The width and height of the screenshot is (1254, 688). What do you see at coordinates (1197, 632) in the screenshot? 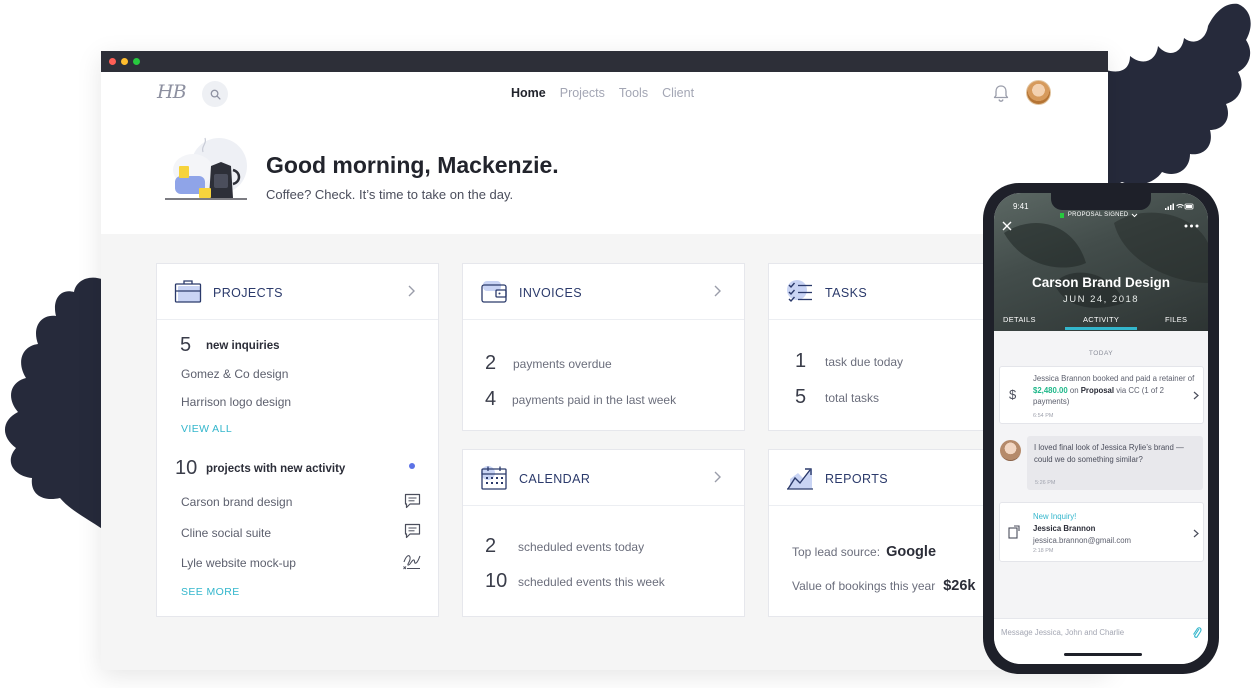
I see `paperclip-icon` at bounding box center [1197, 632].